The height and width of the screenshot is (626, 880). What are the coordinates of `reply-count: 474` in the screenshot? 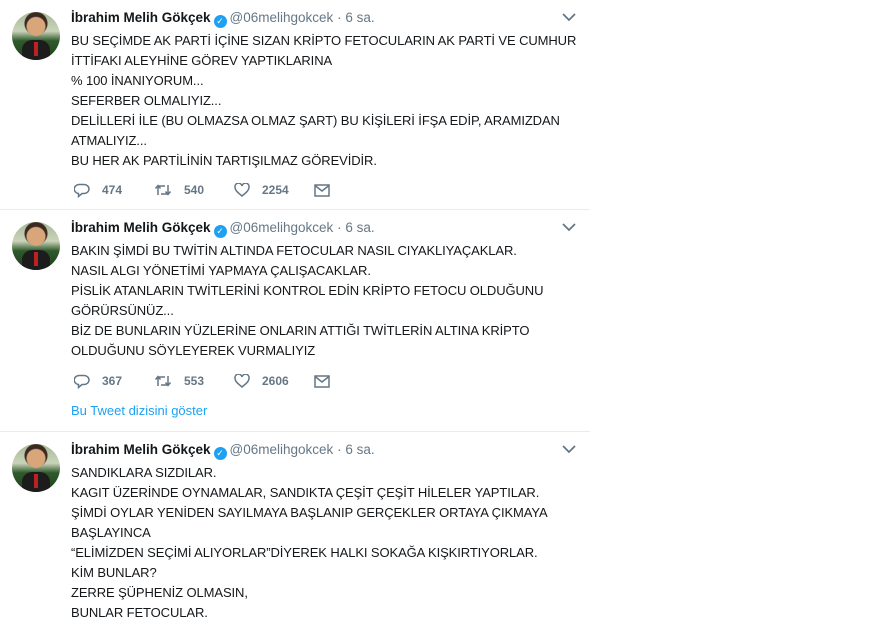 It's located at (112, 190).